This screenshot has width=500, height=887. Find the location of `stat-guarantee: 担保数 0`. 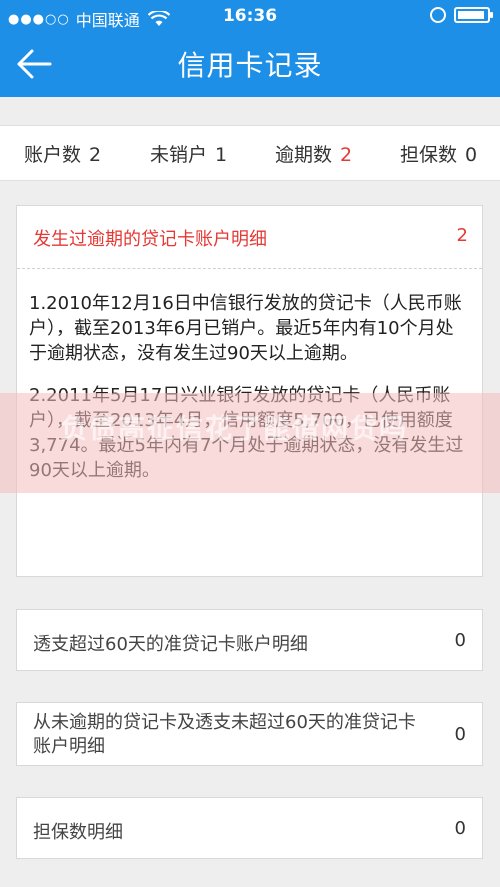

stat-guarantee: 担保数 0 is located at coordinates (438, 153).